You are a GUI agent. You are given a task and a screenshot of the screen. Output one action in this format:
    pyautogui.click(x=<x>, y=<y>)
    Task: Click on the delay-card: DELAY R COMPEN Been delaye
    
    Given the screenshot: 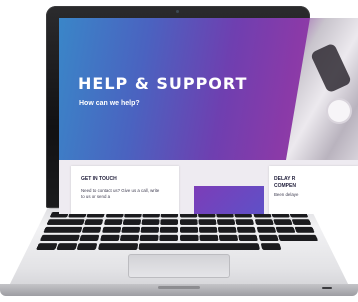 What is the action you would take?
    pyautogui.click(x=313, y=190)
    